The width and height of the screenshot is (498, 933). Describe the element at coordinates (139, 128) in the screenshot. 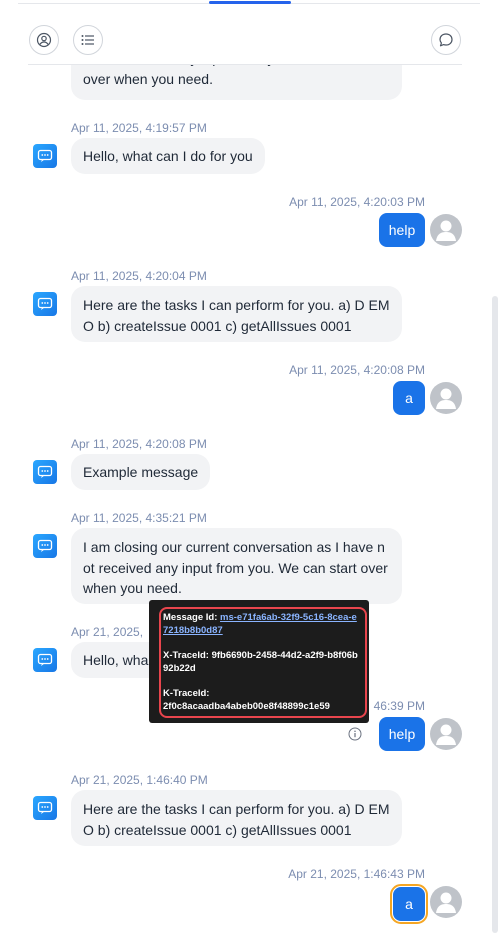

I see `message-timestamp: Apr 11, 2025, 4:19:57 PM` at that location.